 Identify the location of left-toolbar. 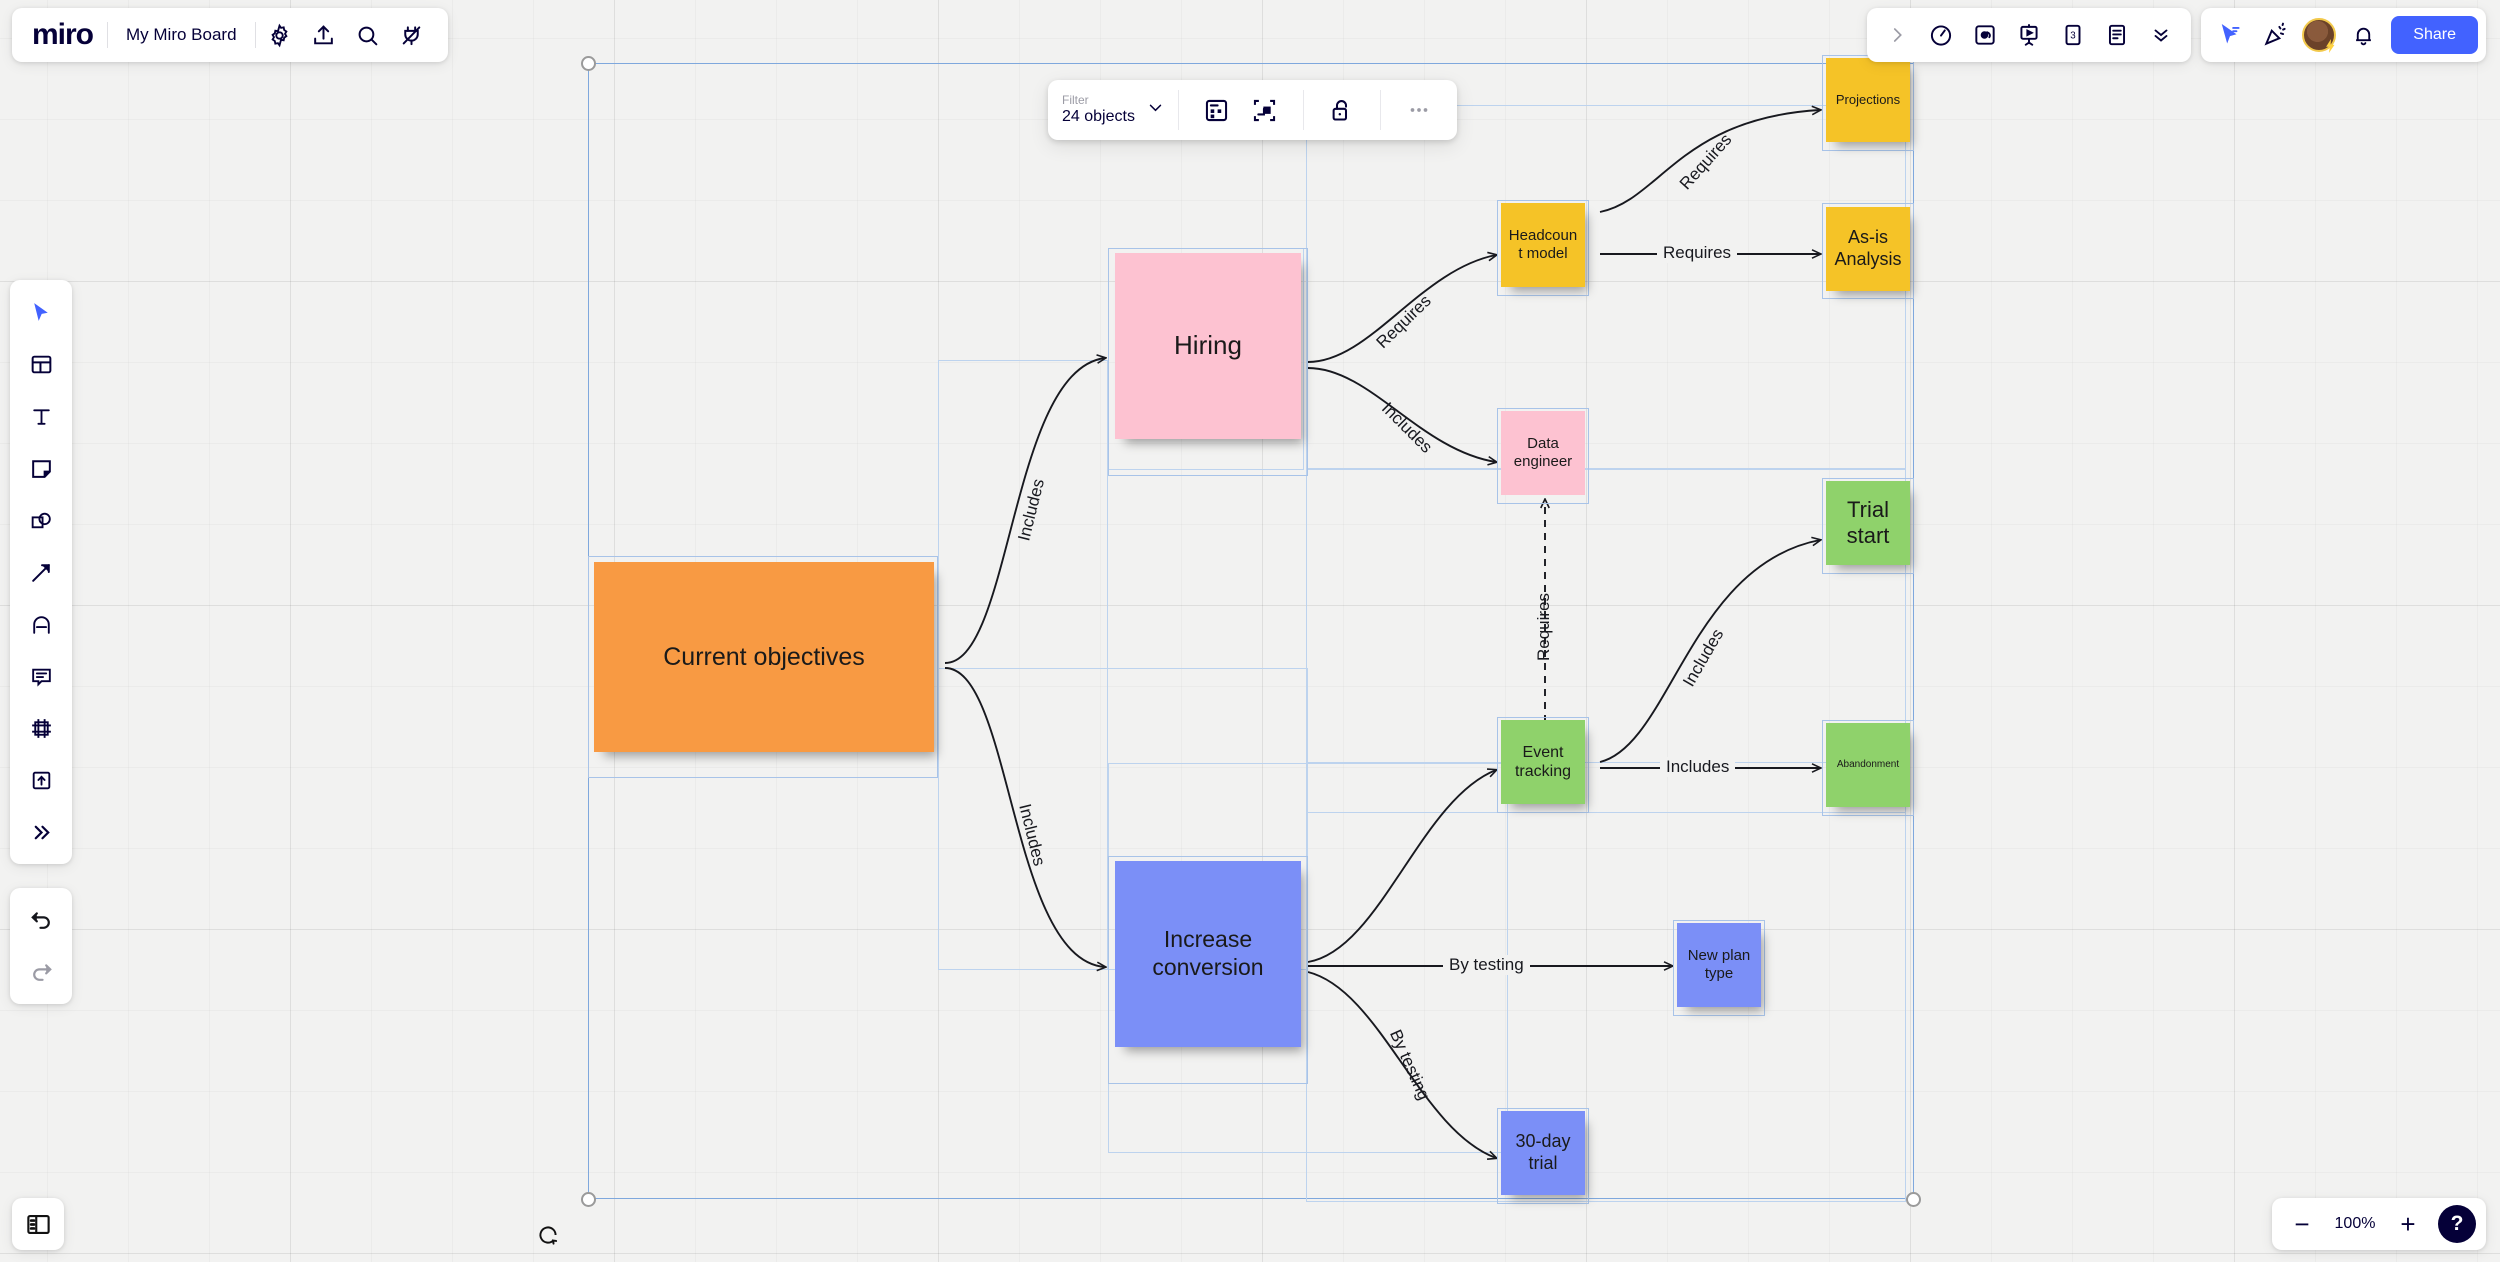
(41, 572).